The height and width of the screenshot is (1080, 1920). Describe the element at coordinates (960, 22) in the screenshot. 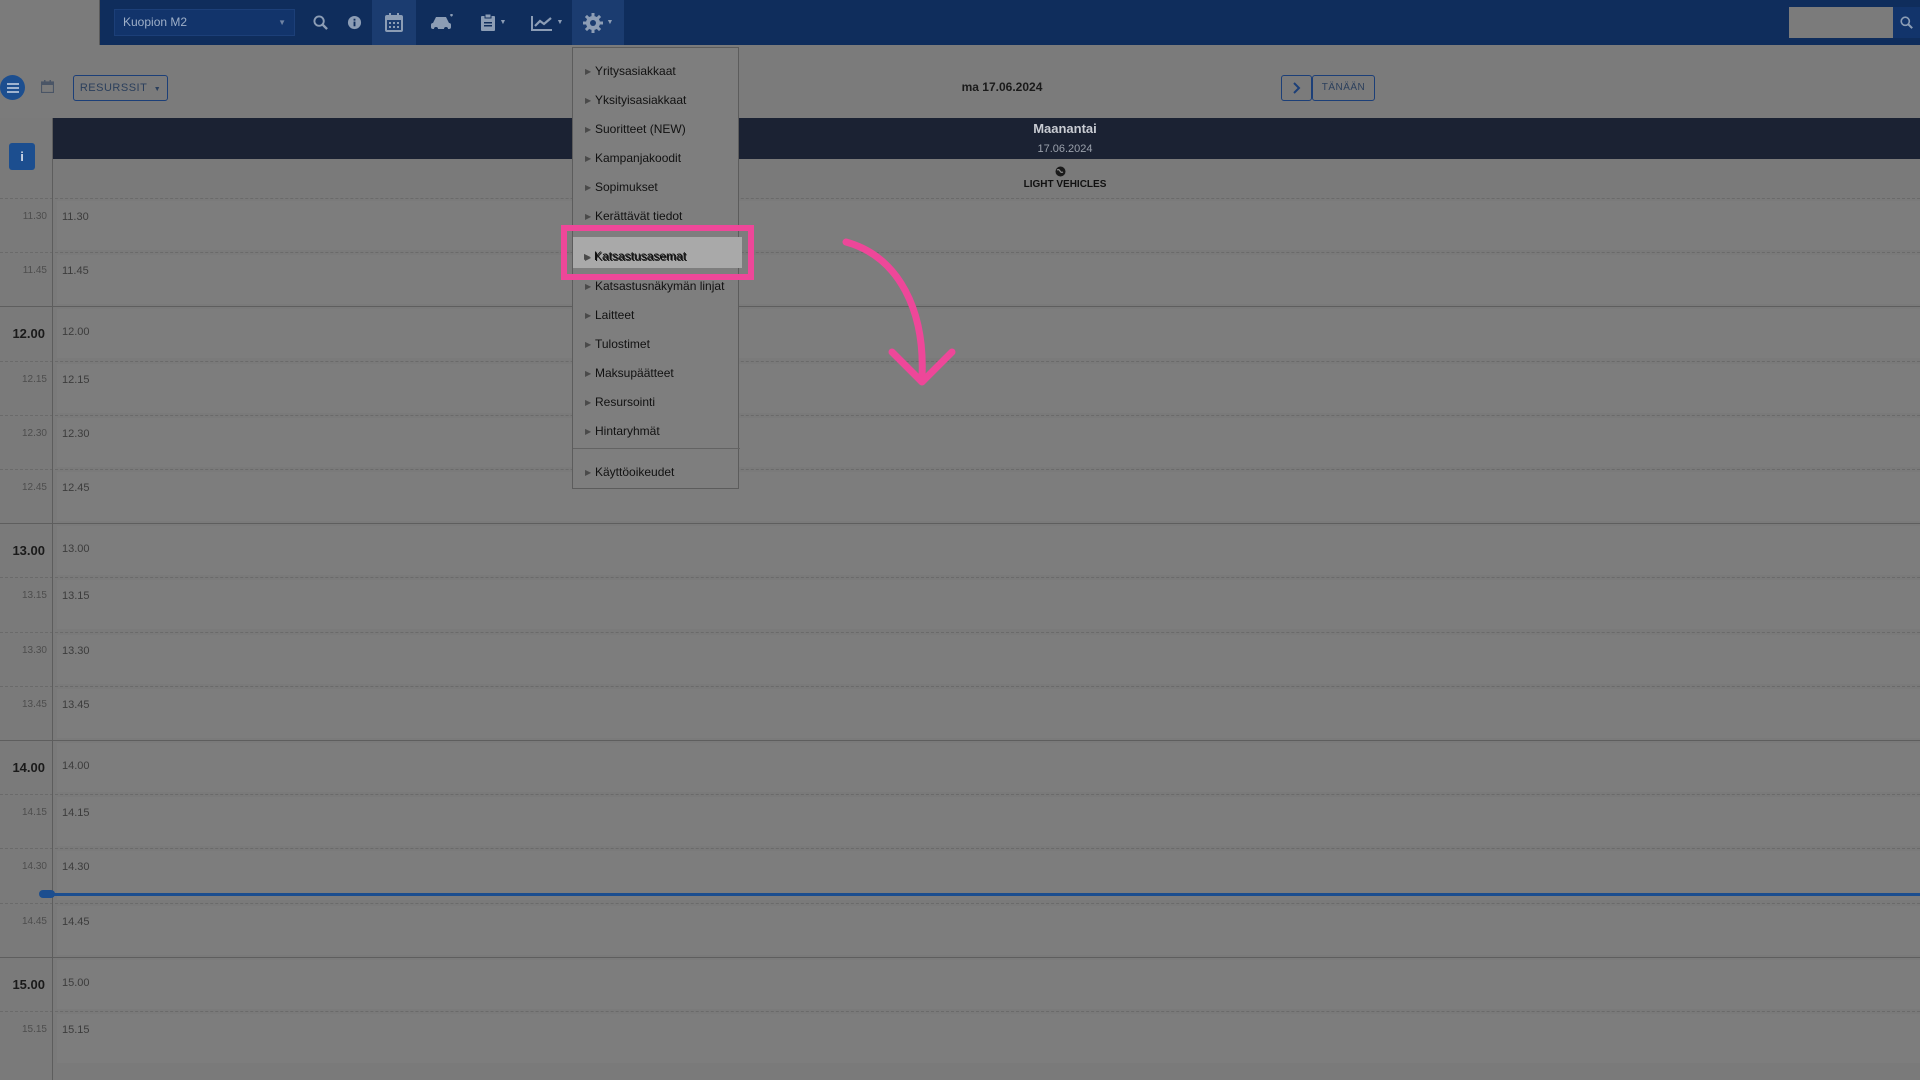

I see `top-navigation-bar: Kuopion M2 ▼ ▼ ▼ ▼` at that location.